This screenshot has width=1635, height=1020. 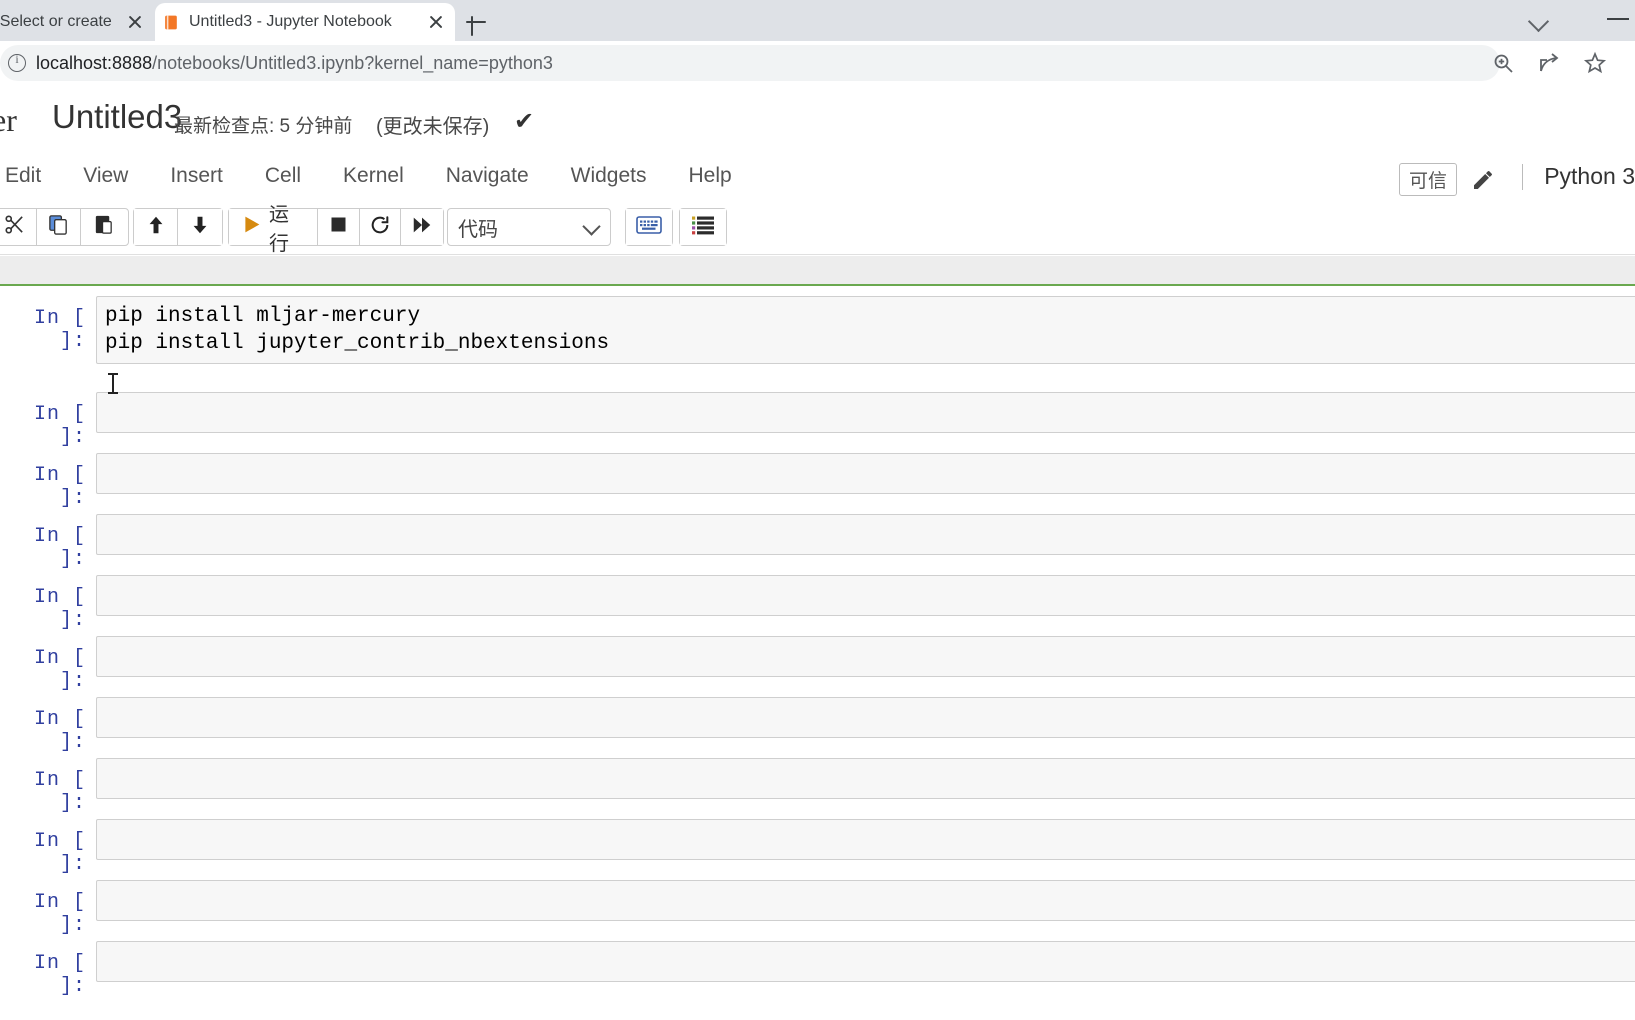 What do you see at coordinates (263, 316) in the screenshot?
I see `code-line: pip install mljar-mercury` at bounding box center [263, 316].